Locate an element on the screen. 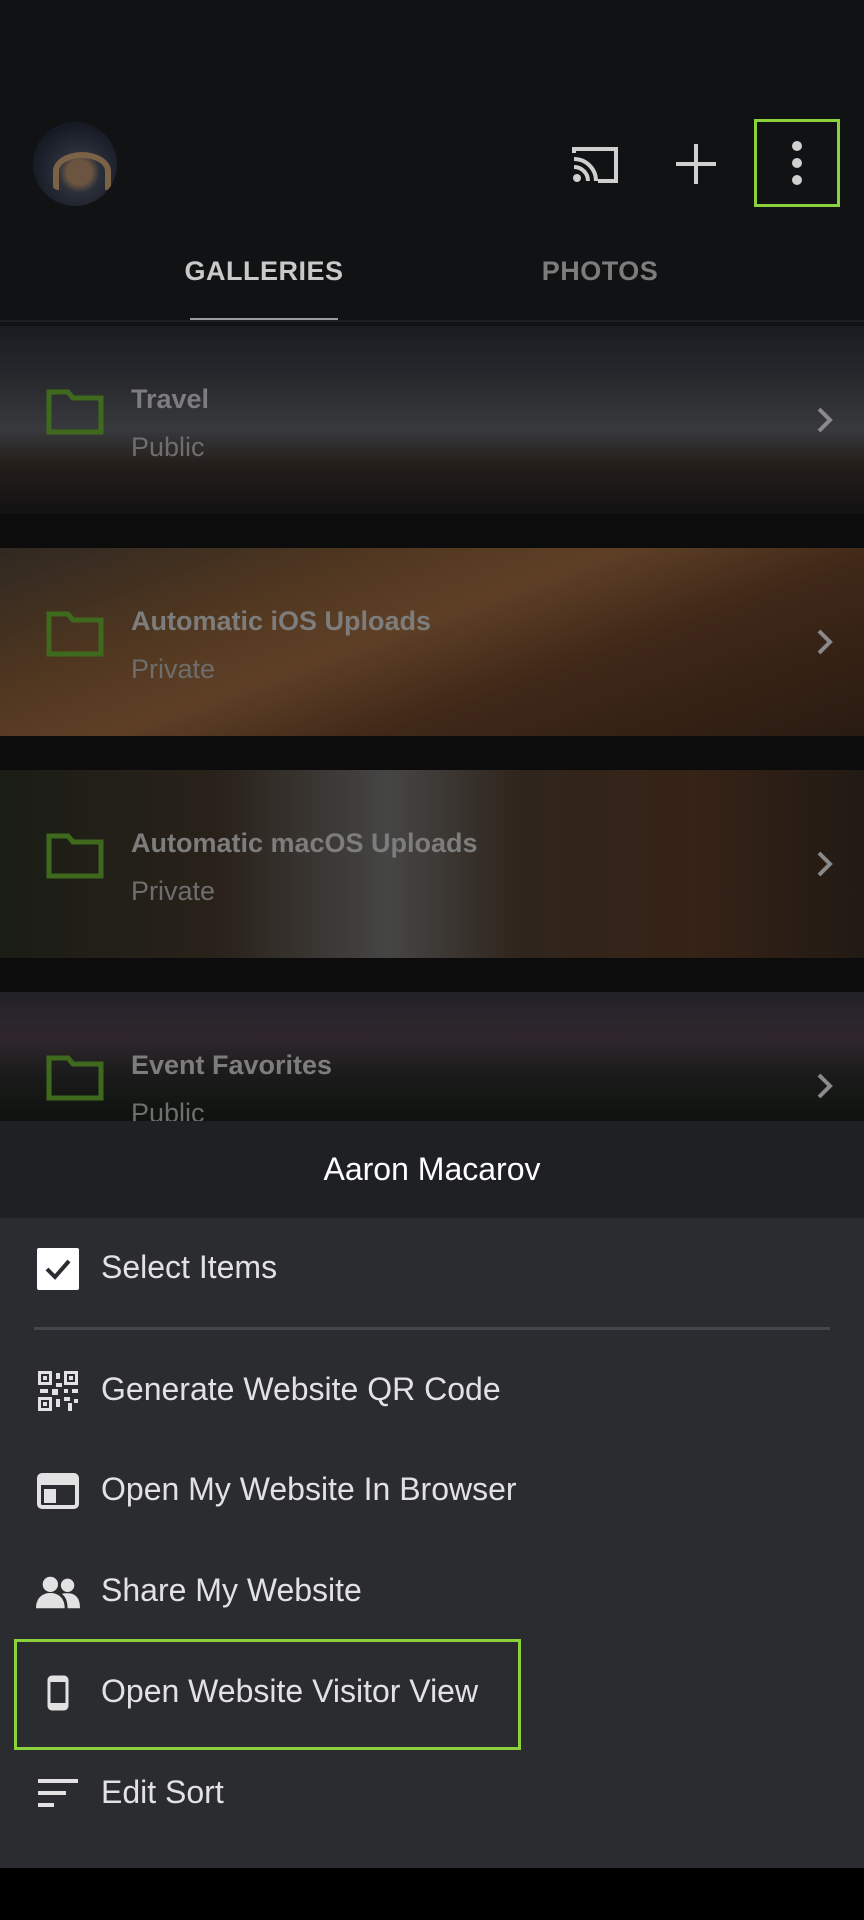  more-vert-icon is located at coordinates (797, 163).